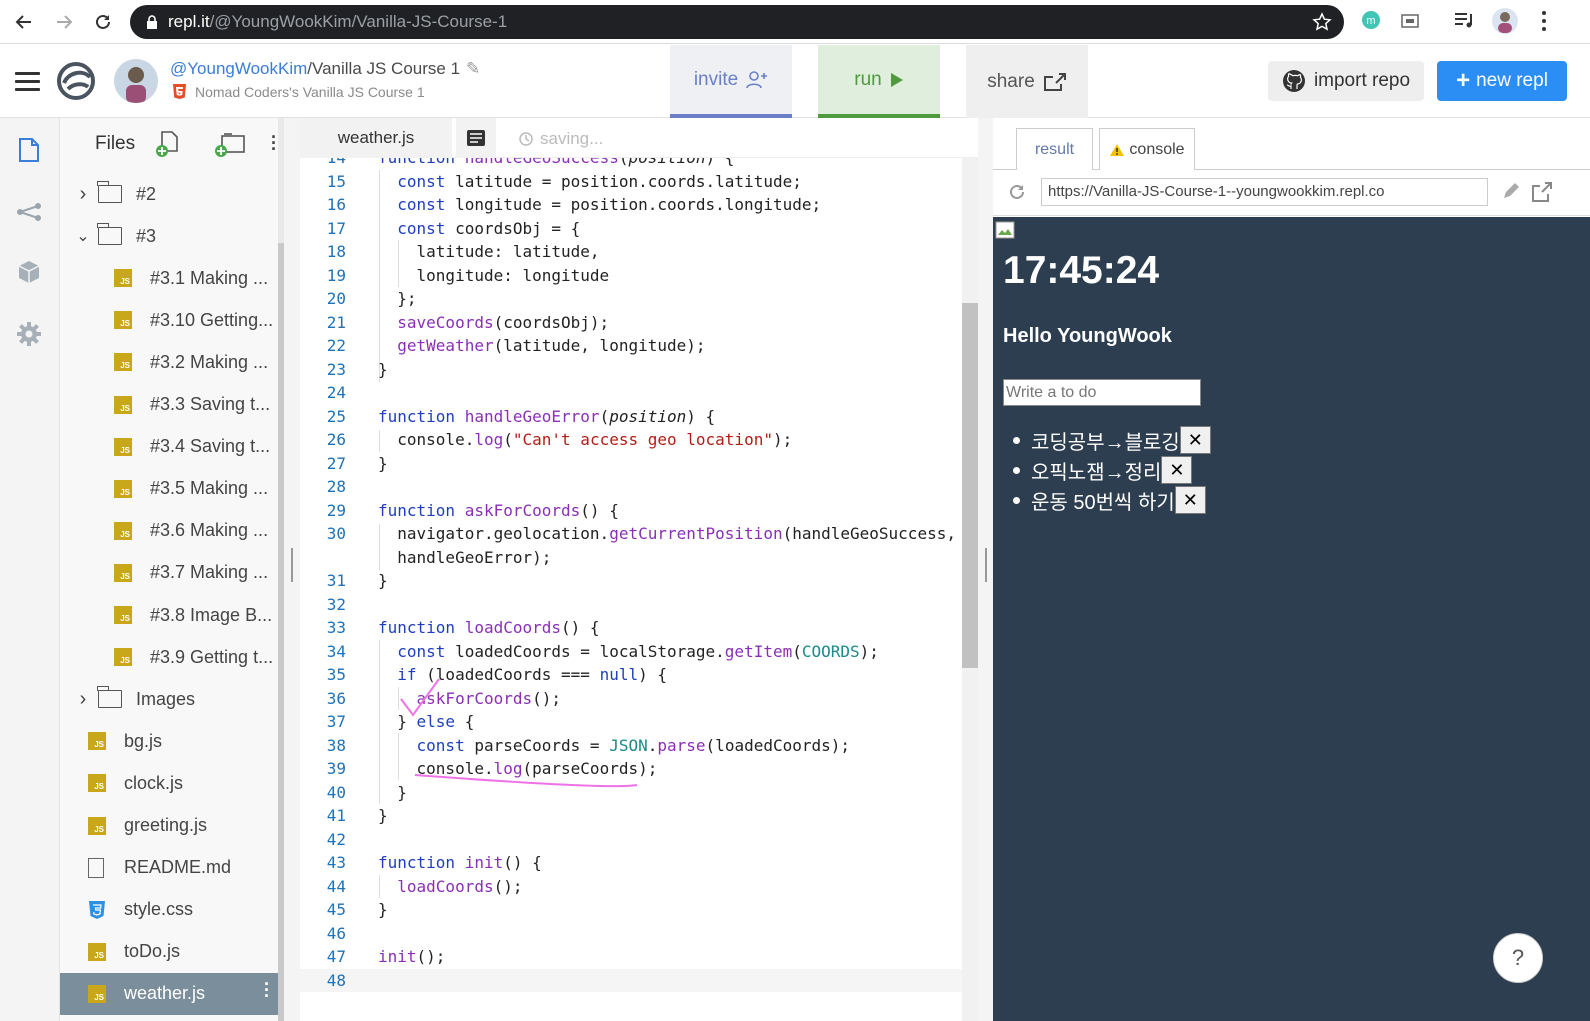 The image size is (1590, 1021). What do you see at coordinates (631, 910) in the screenshot?
I see `code-line: 45}` at bounding box center [631, 910].